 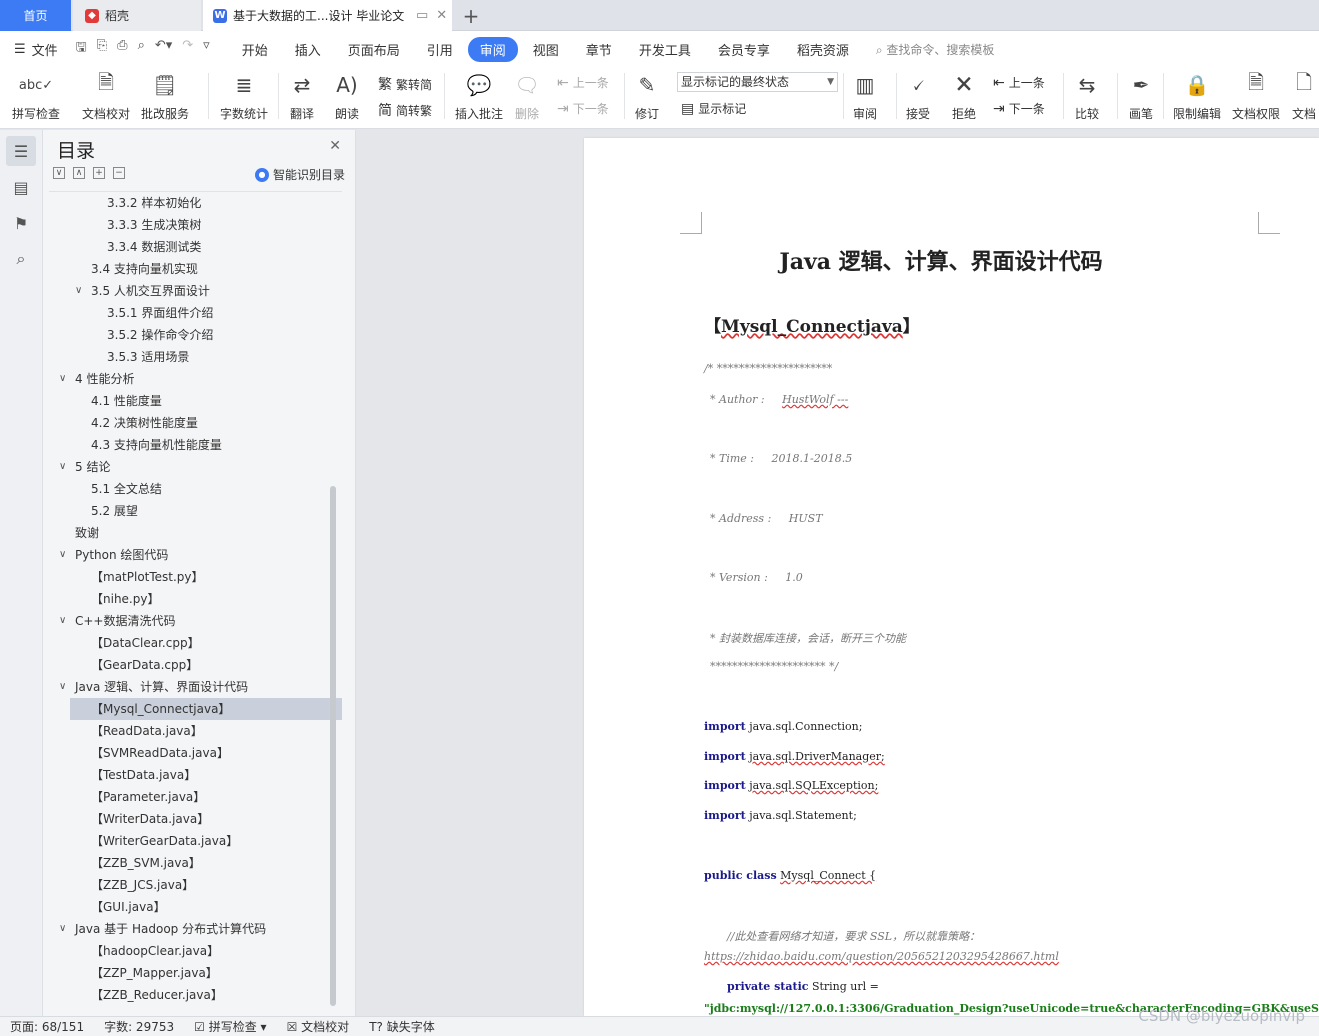 What do you see at coordinates (195, 511) in the screenshot?
I see `toc-item: 5.2 展望` at bounding box center [195, 511].